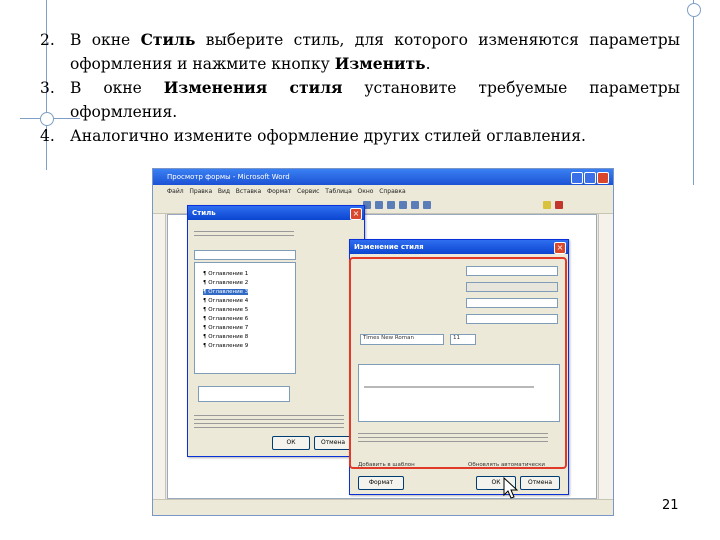 The image size is (720, 540). I want to click on list-item: ¶ Оглавление 2, so click(225, 283).